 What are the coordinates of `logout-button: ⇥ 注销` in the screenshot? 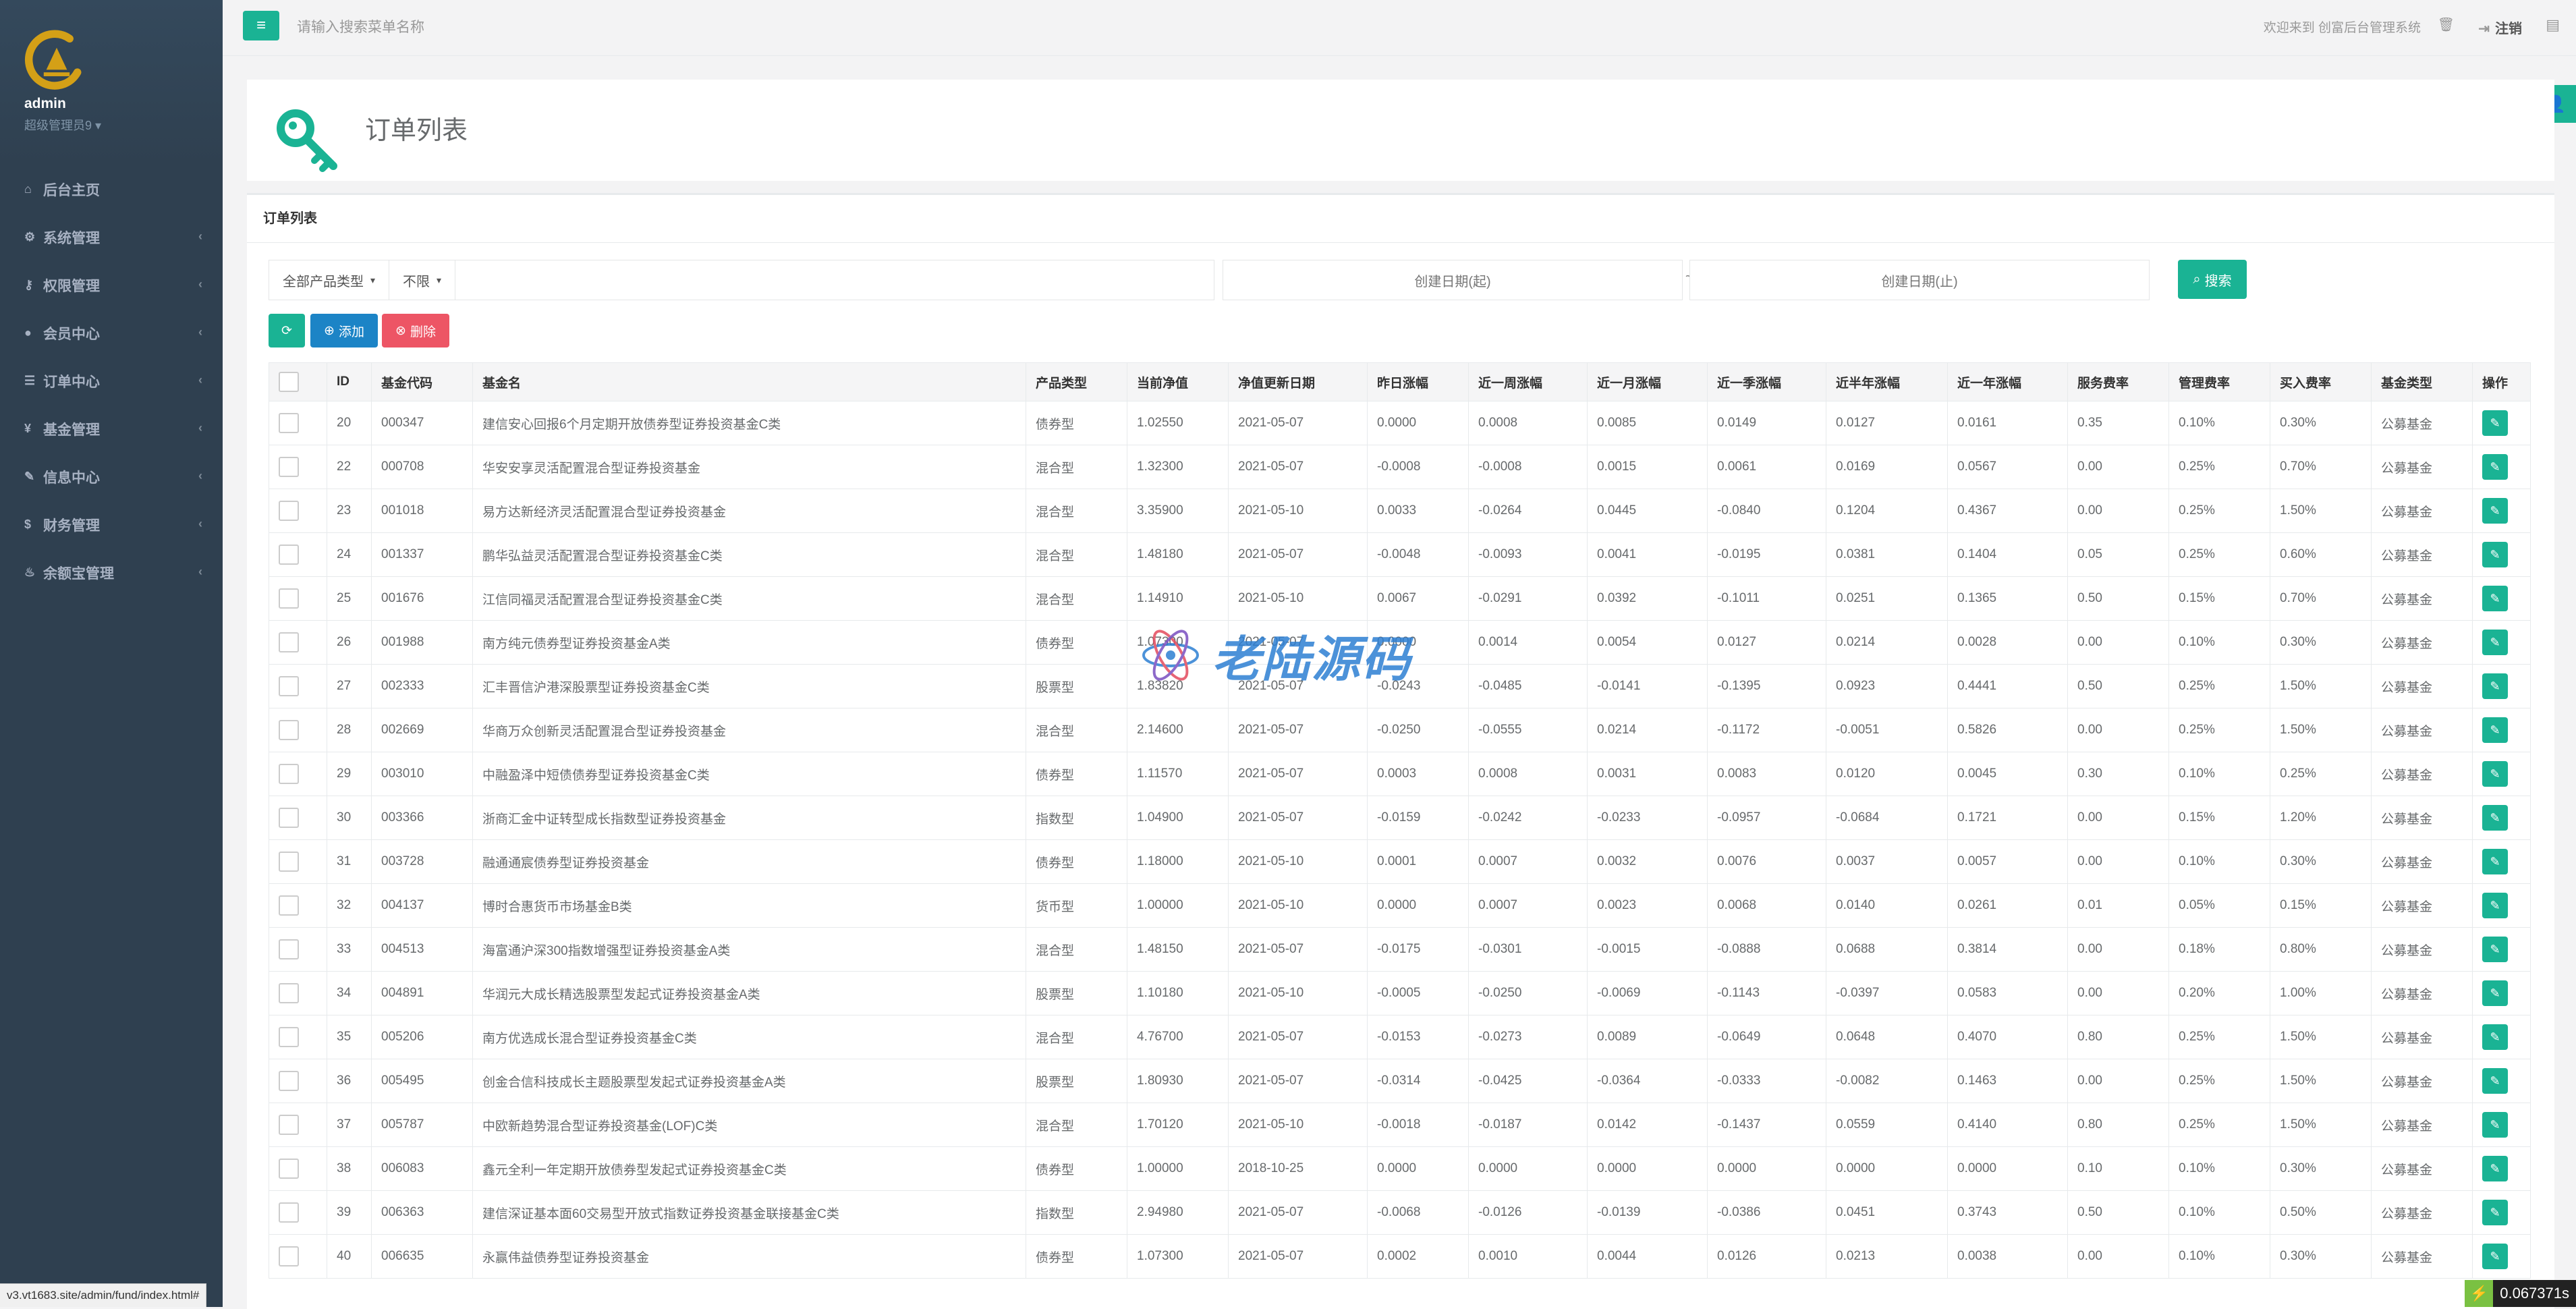 It's located at (2500, 27).